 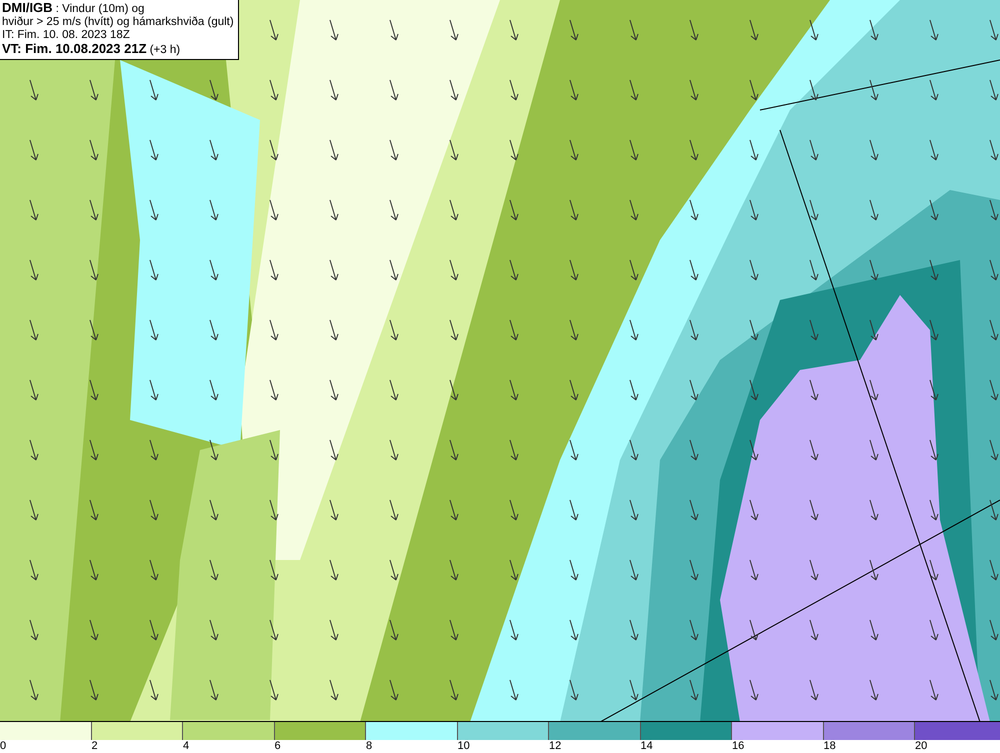 What do you see at coordinates (369, 746) in the screenshot?
I see `legend-label: 8` at bounding box center [369, 746].